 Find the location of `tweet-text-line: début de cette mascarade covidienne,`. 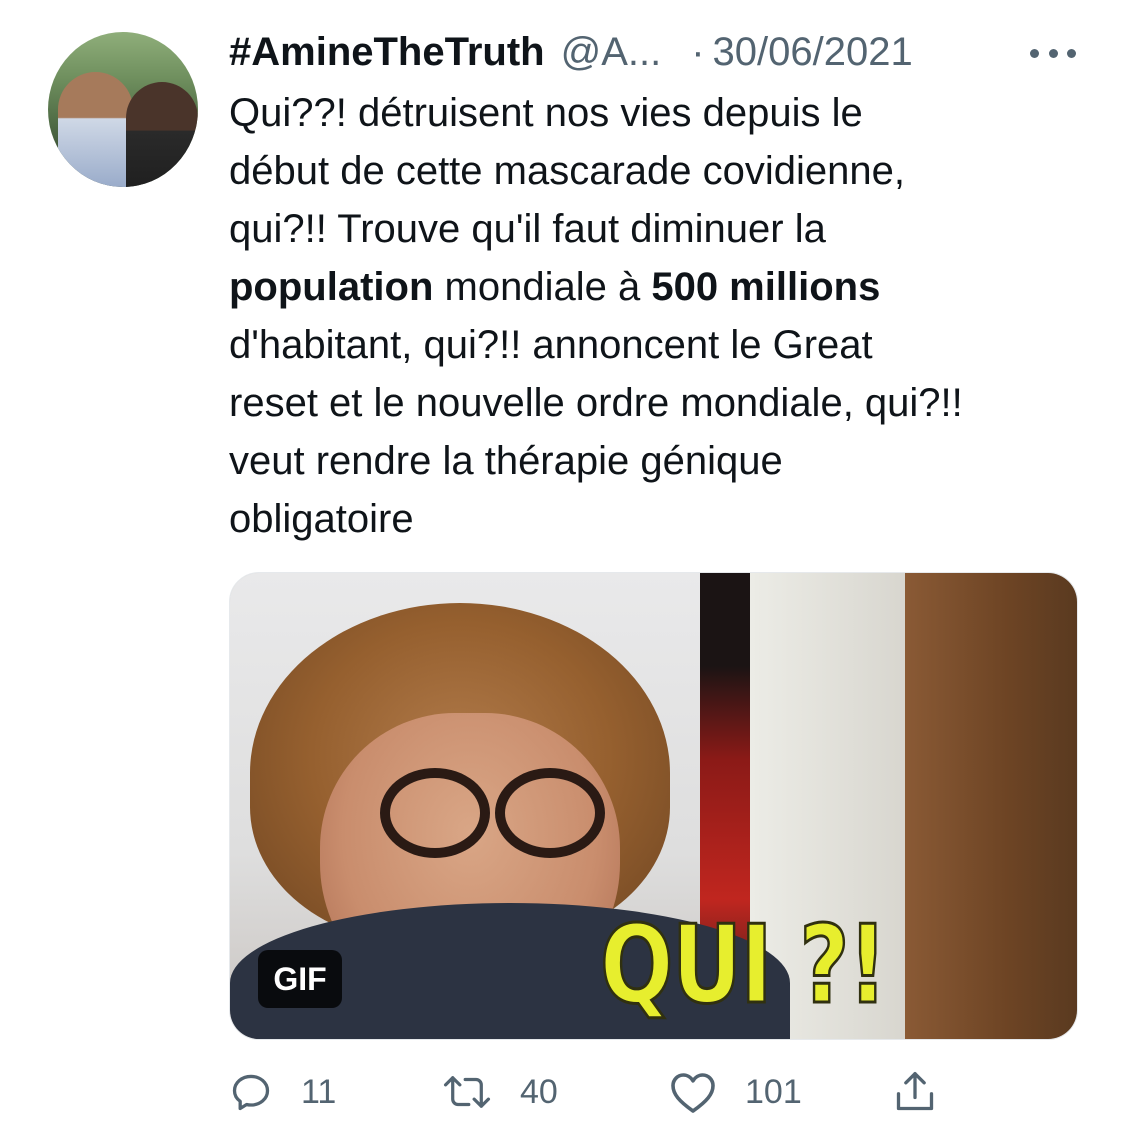

tweet-text-line: début de cette mascarade covidienne, is located at coordinates (664, 171).